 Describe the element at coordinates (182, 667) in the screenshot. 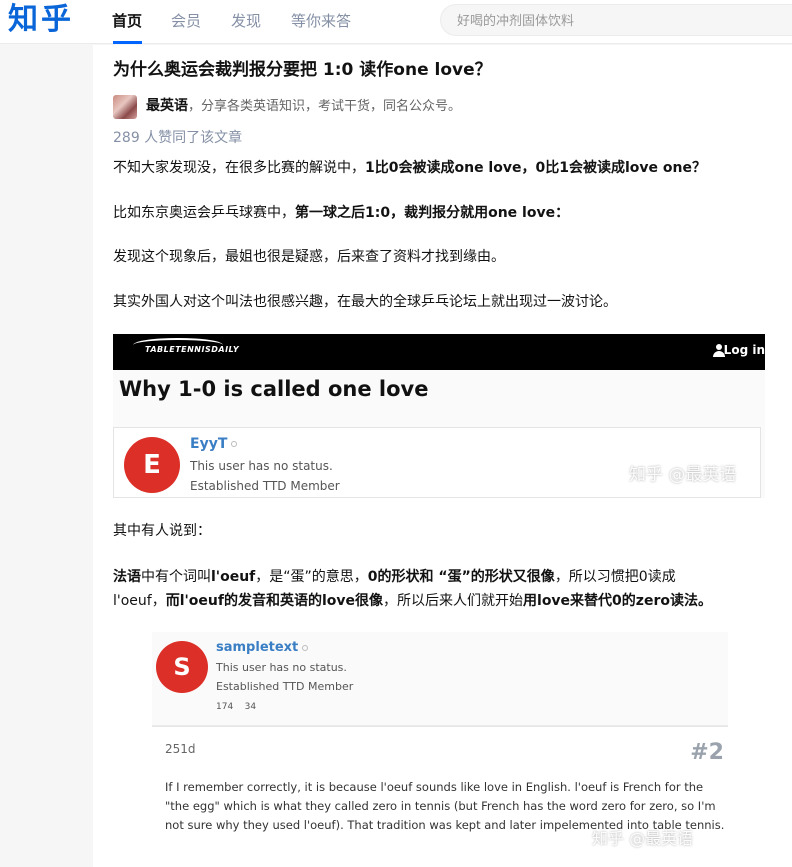

I see `user-avatar-s: S` at that location.